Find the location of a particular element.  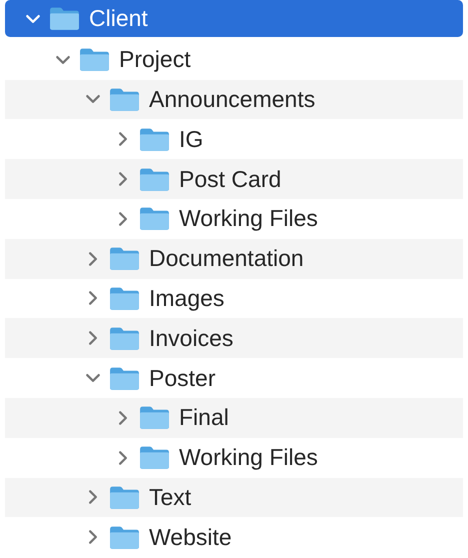

folder-row: Invoices is located at coordinates (234, 338).